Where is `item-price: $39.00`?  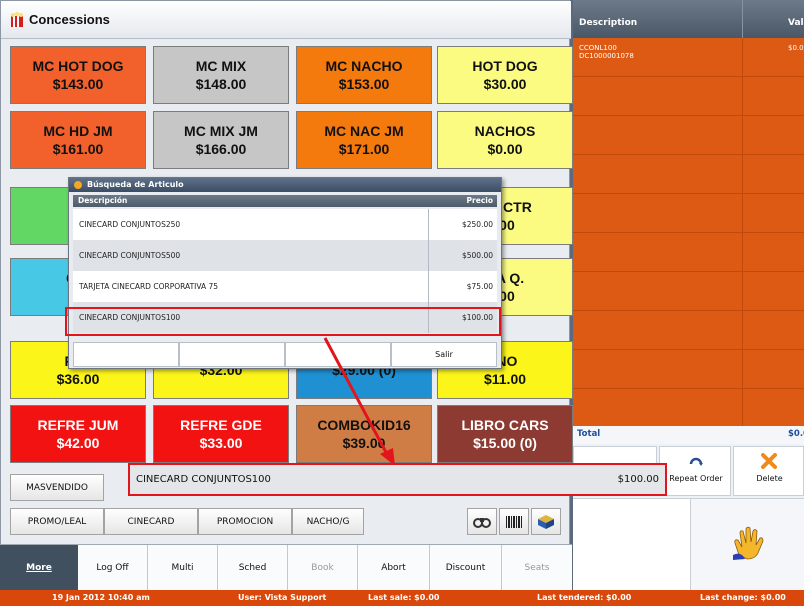 item-price: $39.00 is located at coordinates (364, 443).